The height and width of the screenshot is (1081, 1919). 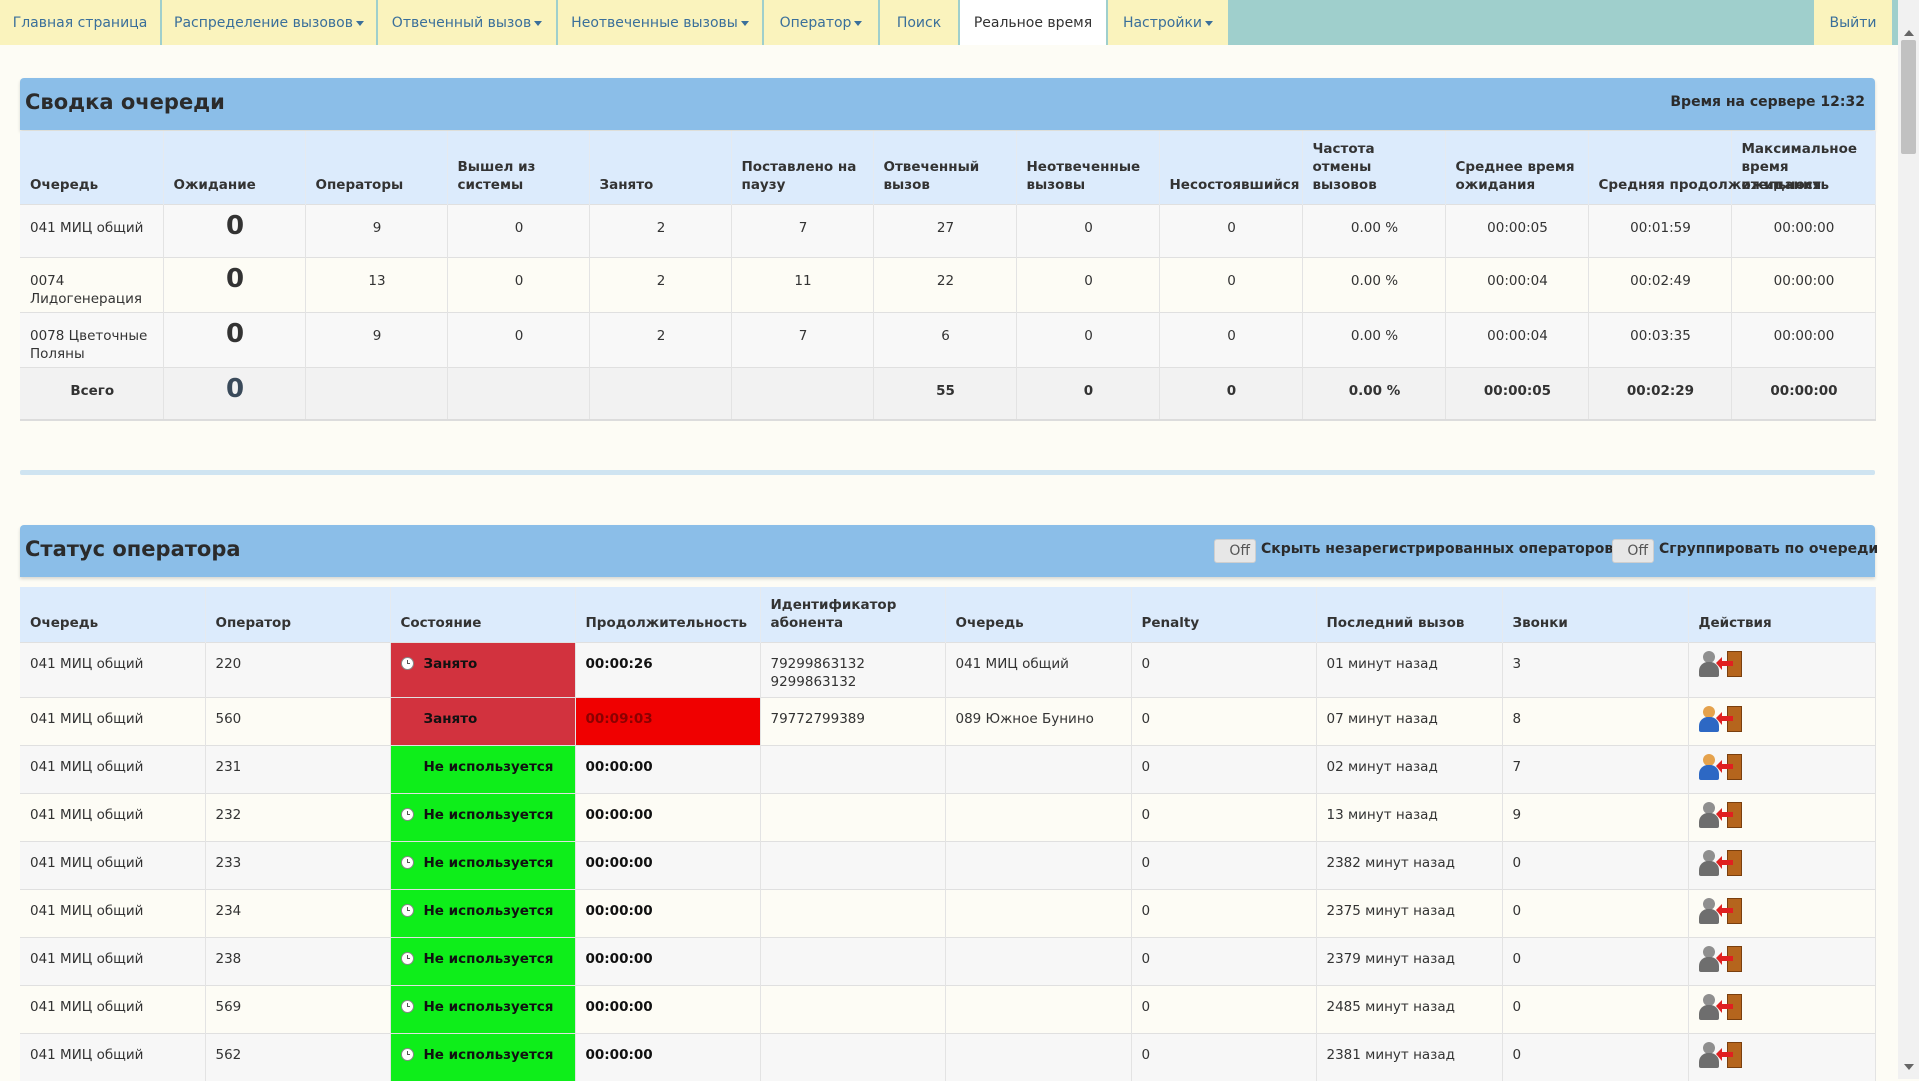 I want to click on tab-call-distribution: Распределение вызовов, so click(x=269, y=22).